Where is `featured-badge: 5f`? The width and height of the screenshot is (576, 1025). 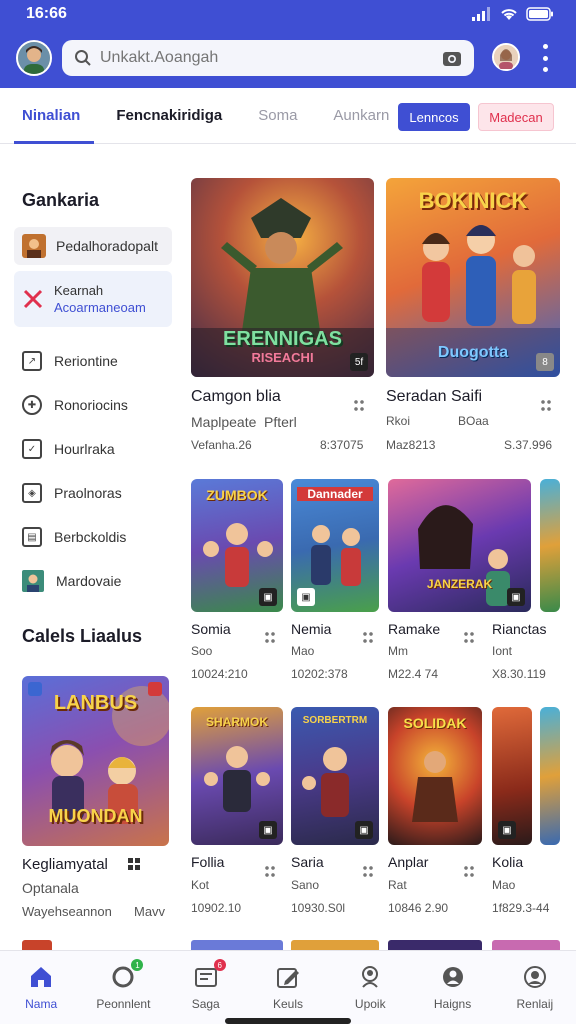
featured-badge: 5f is located at coordinates (359, 362).